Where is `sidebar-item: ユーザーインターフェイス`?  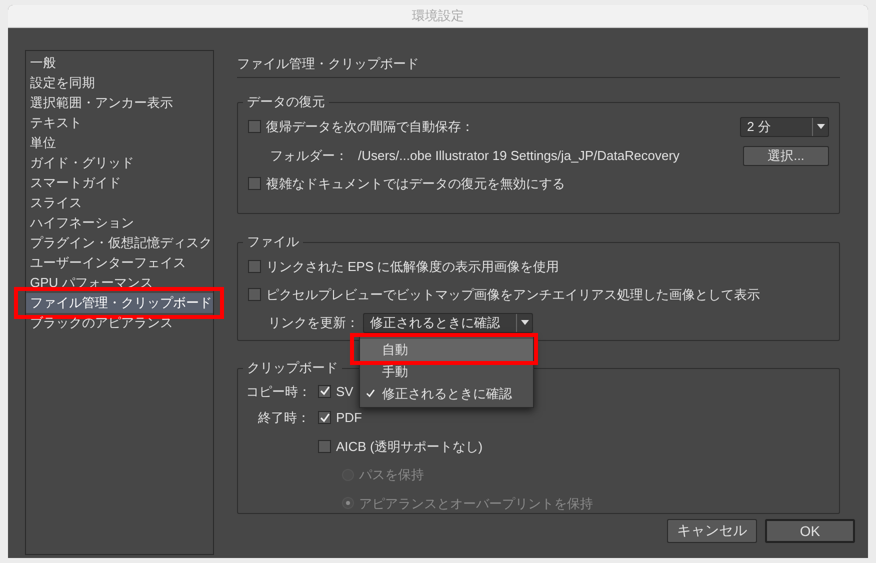
sidebar-item: ユーザーインターフェイス is located at coordinates (119, 263).